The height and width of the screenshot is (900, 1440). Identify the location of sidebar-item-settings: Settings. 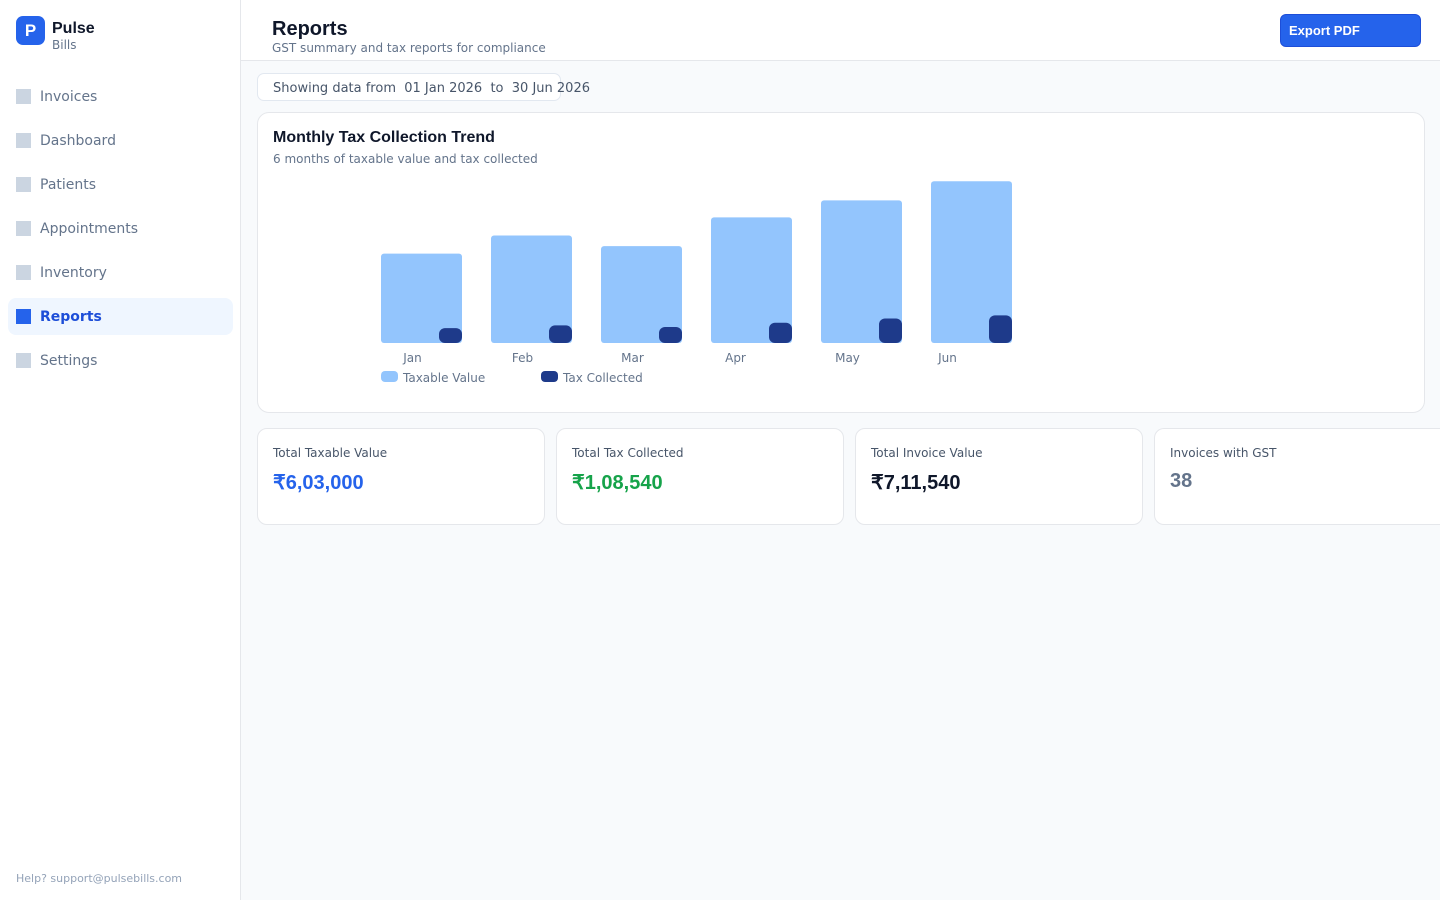
(120, 360).